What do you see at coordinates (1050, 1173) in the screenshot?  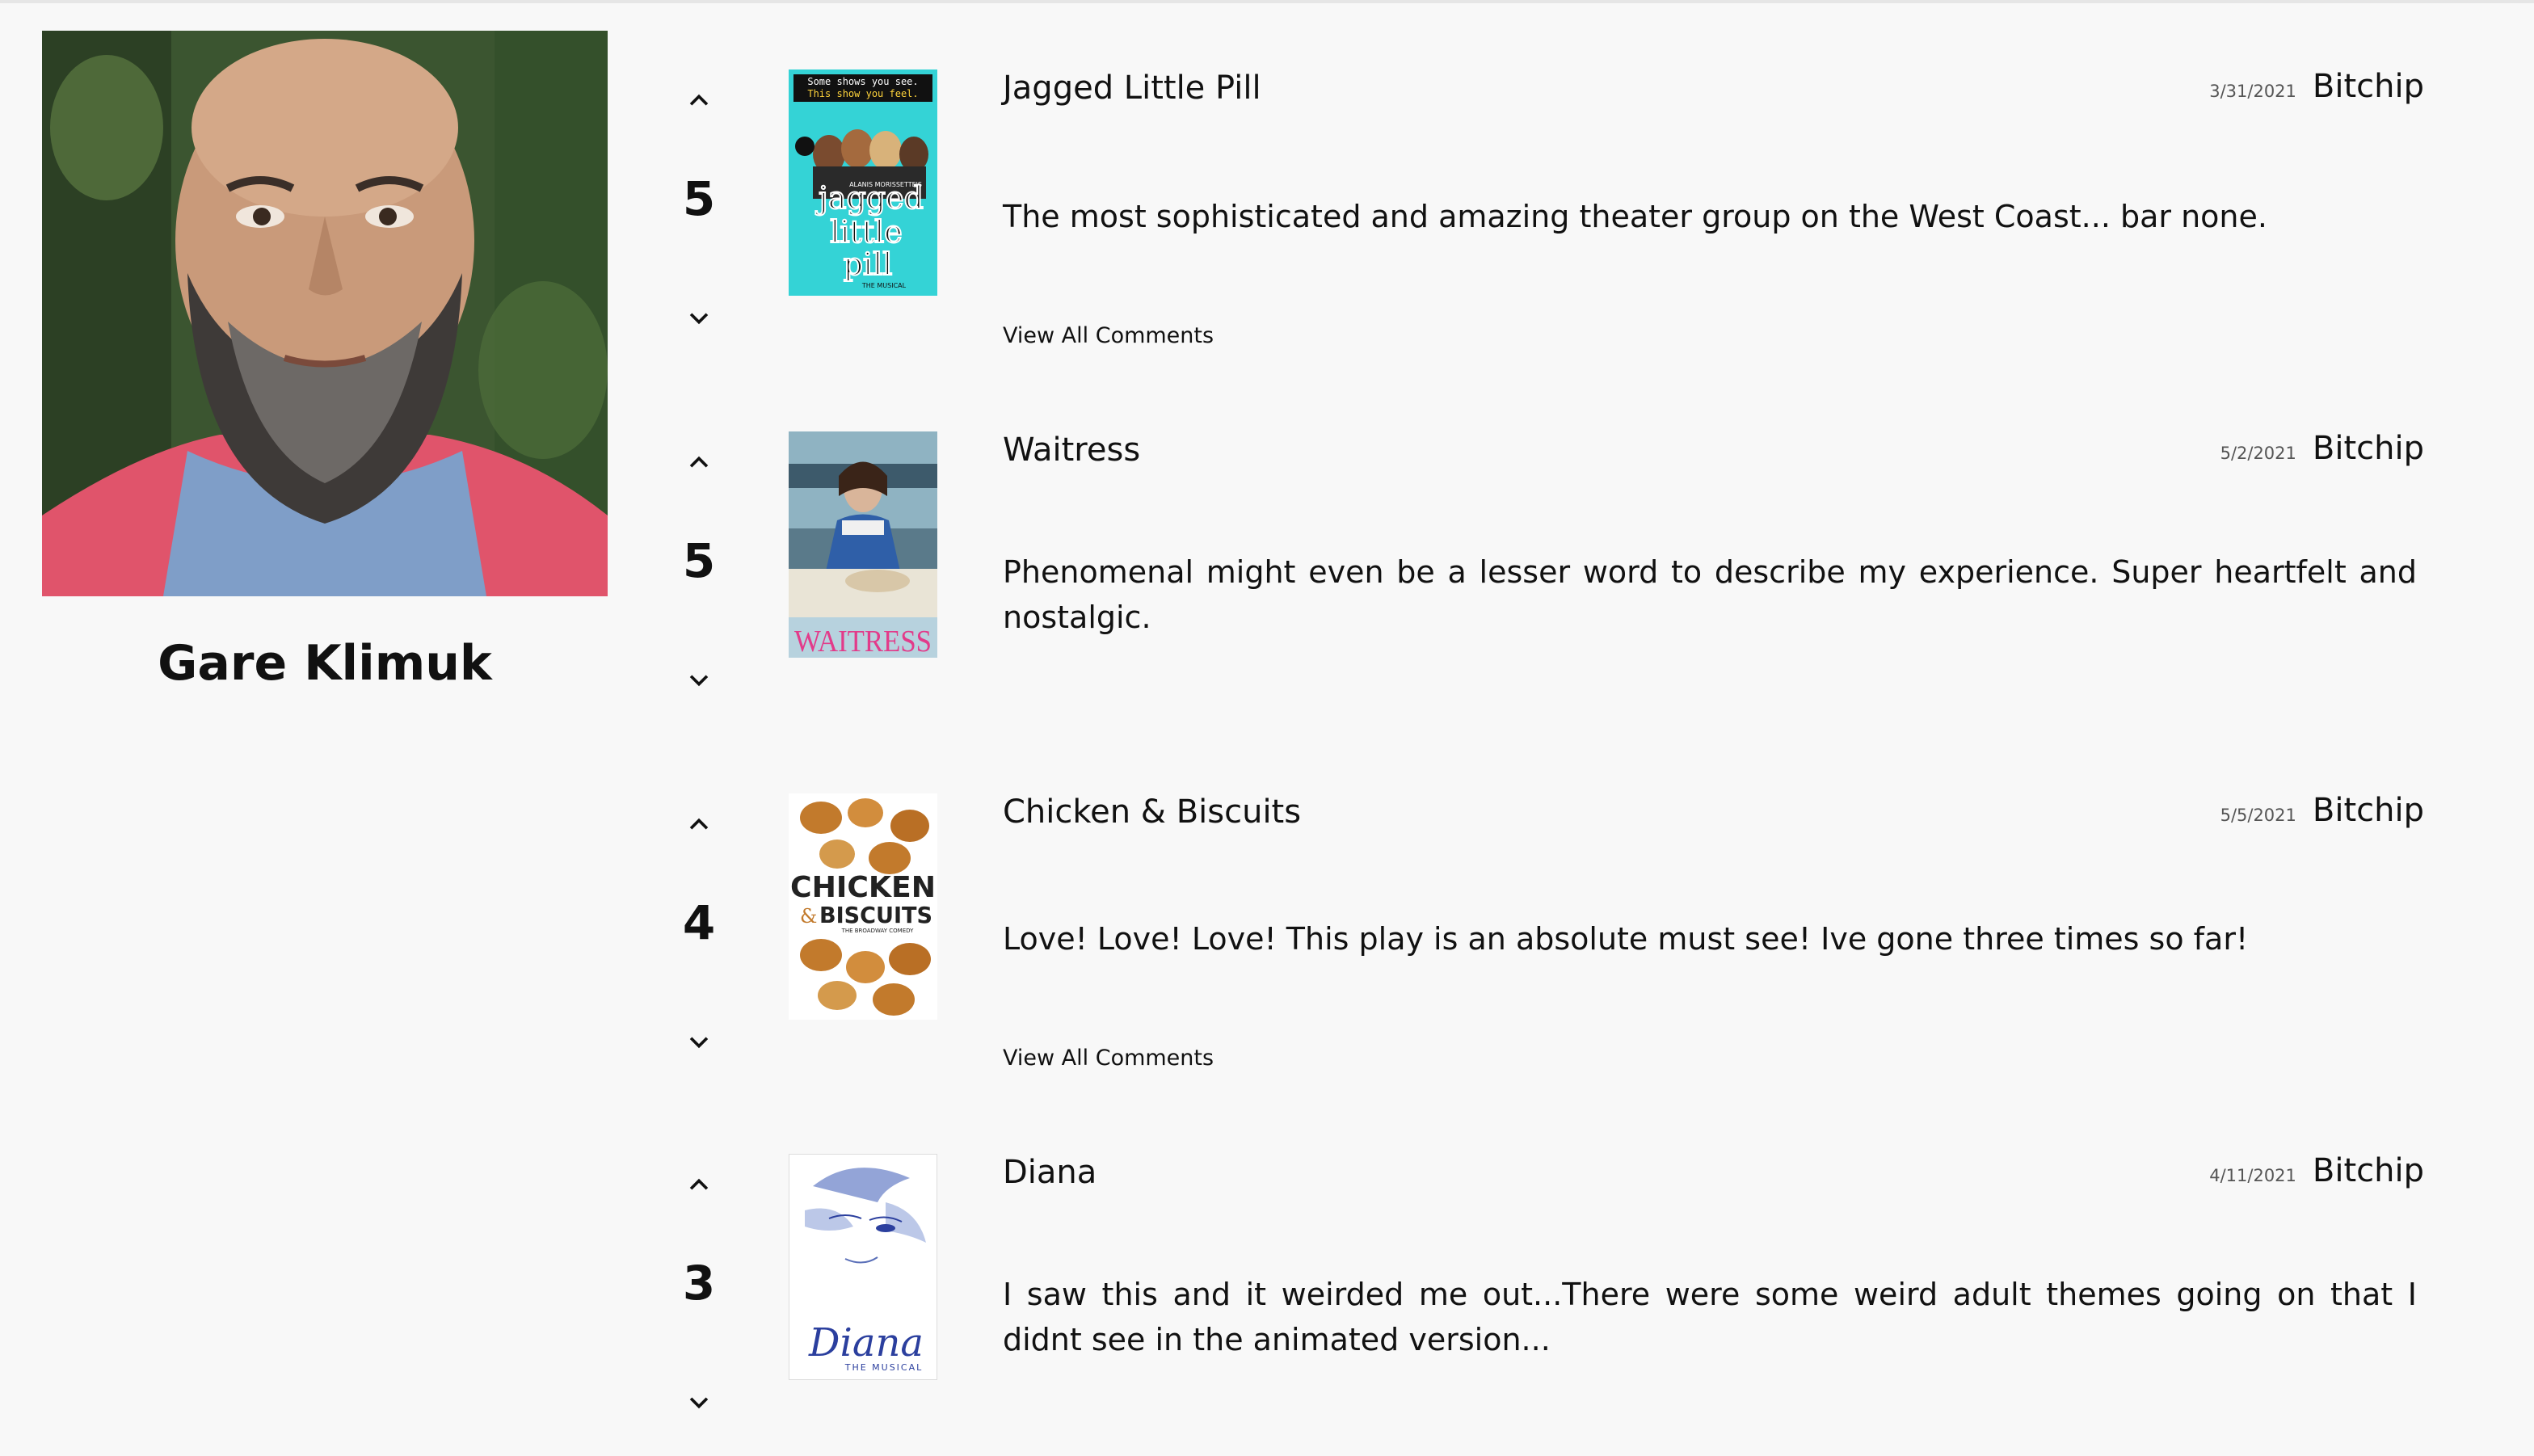 I see `show-title: Diana` at bounding box center [1050, 1173].